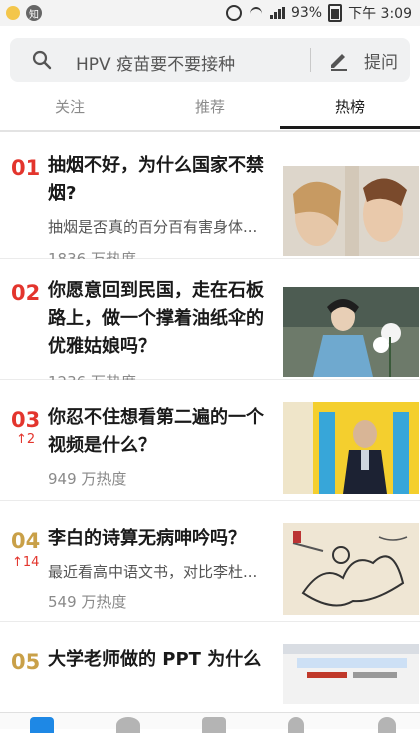  Describe the element at coordinates (26, 541) in the screenshot. I see `rank-number: 04` at that location.